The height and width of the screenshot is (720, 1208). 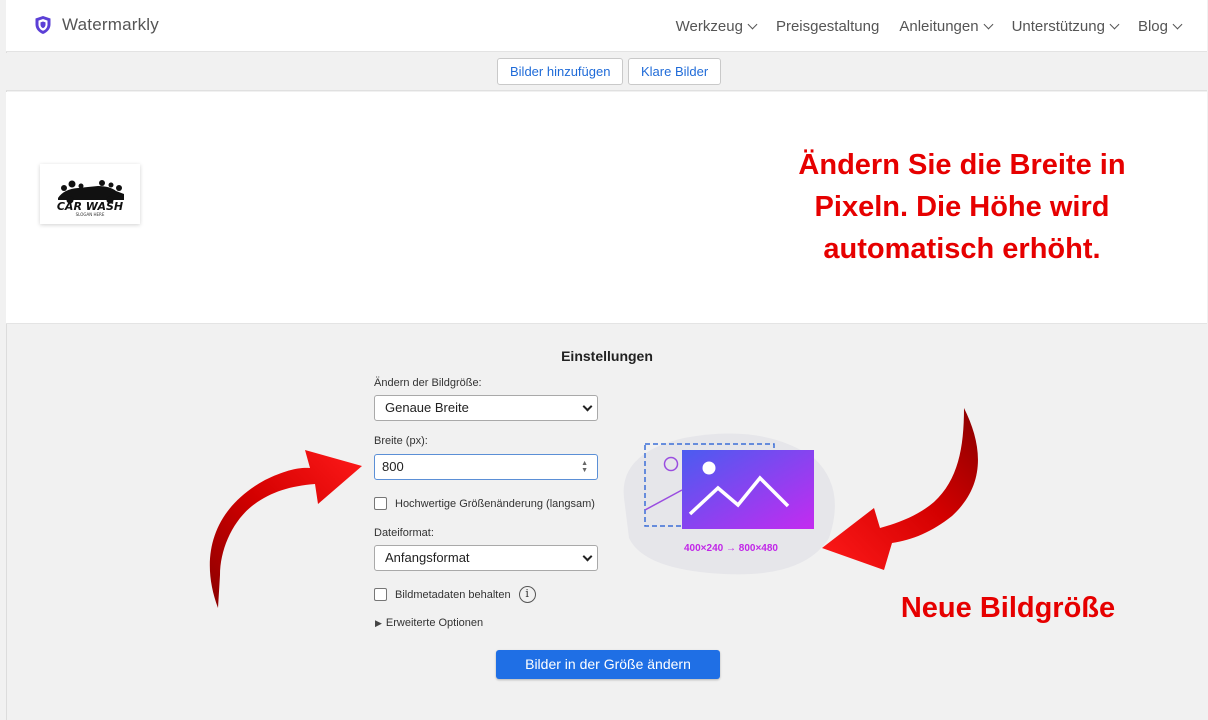 I want to click on image-thumbnail: CAR WASH SLOGAN HERE, so click(x=90, y=194).